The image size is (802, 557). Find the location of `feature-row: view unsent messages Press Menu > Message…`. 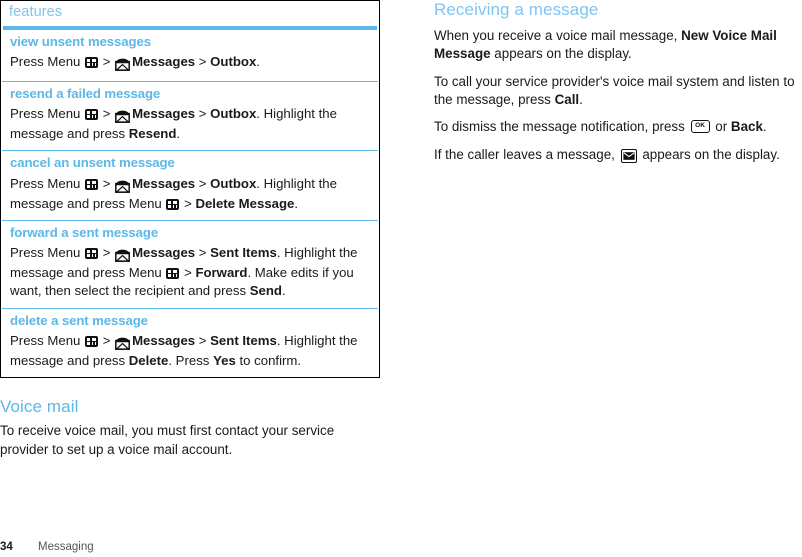

feature-row: view unsent messages Press Menu > Message… is located at coordinates (190, 55).